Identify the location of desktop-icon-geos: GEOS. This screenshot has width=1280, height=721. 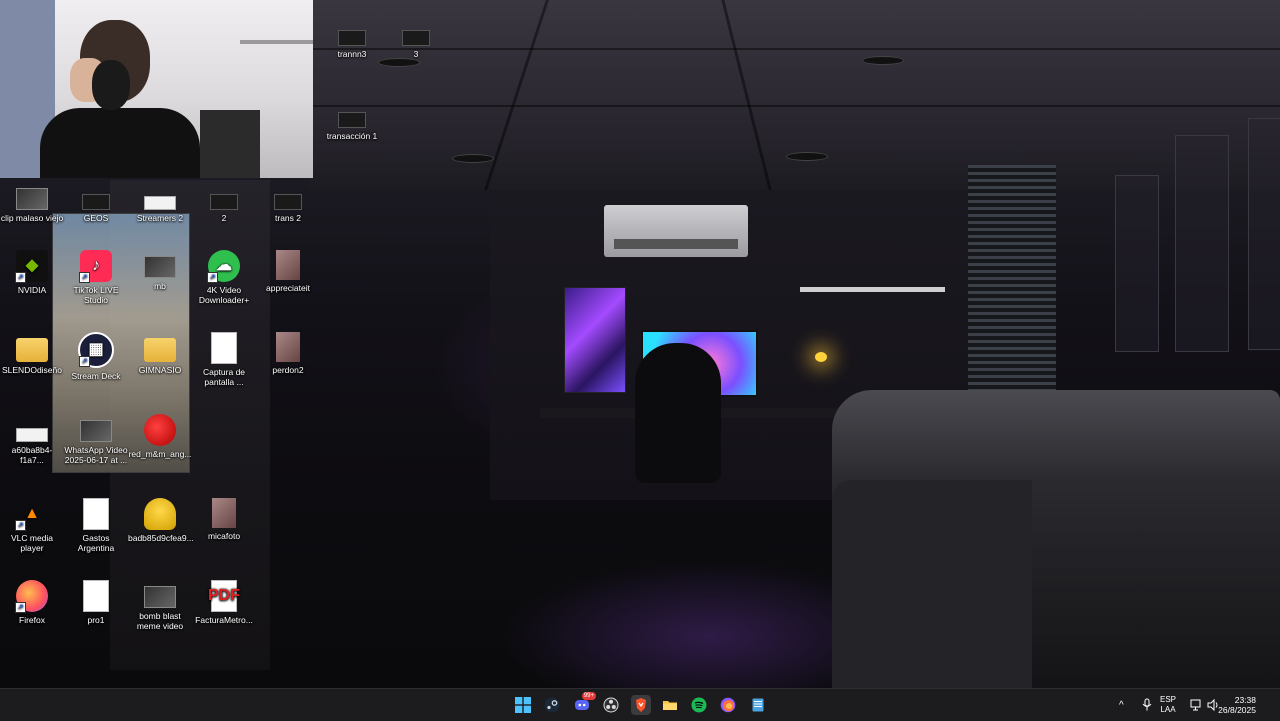
(96, 202).